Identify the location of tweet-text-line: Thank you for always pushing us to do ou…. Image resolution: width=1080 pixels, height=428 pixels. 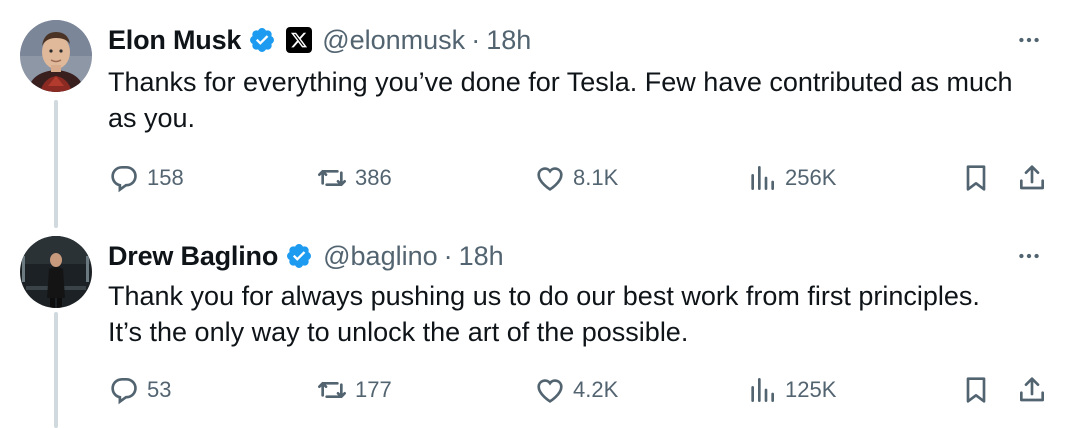
(544, 296).